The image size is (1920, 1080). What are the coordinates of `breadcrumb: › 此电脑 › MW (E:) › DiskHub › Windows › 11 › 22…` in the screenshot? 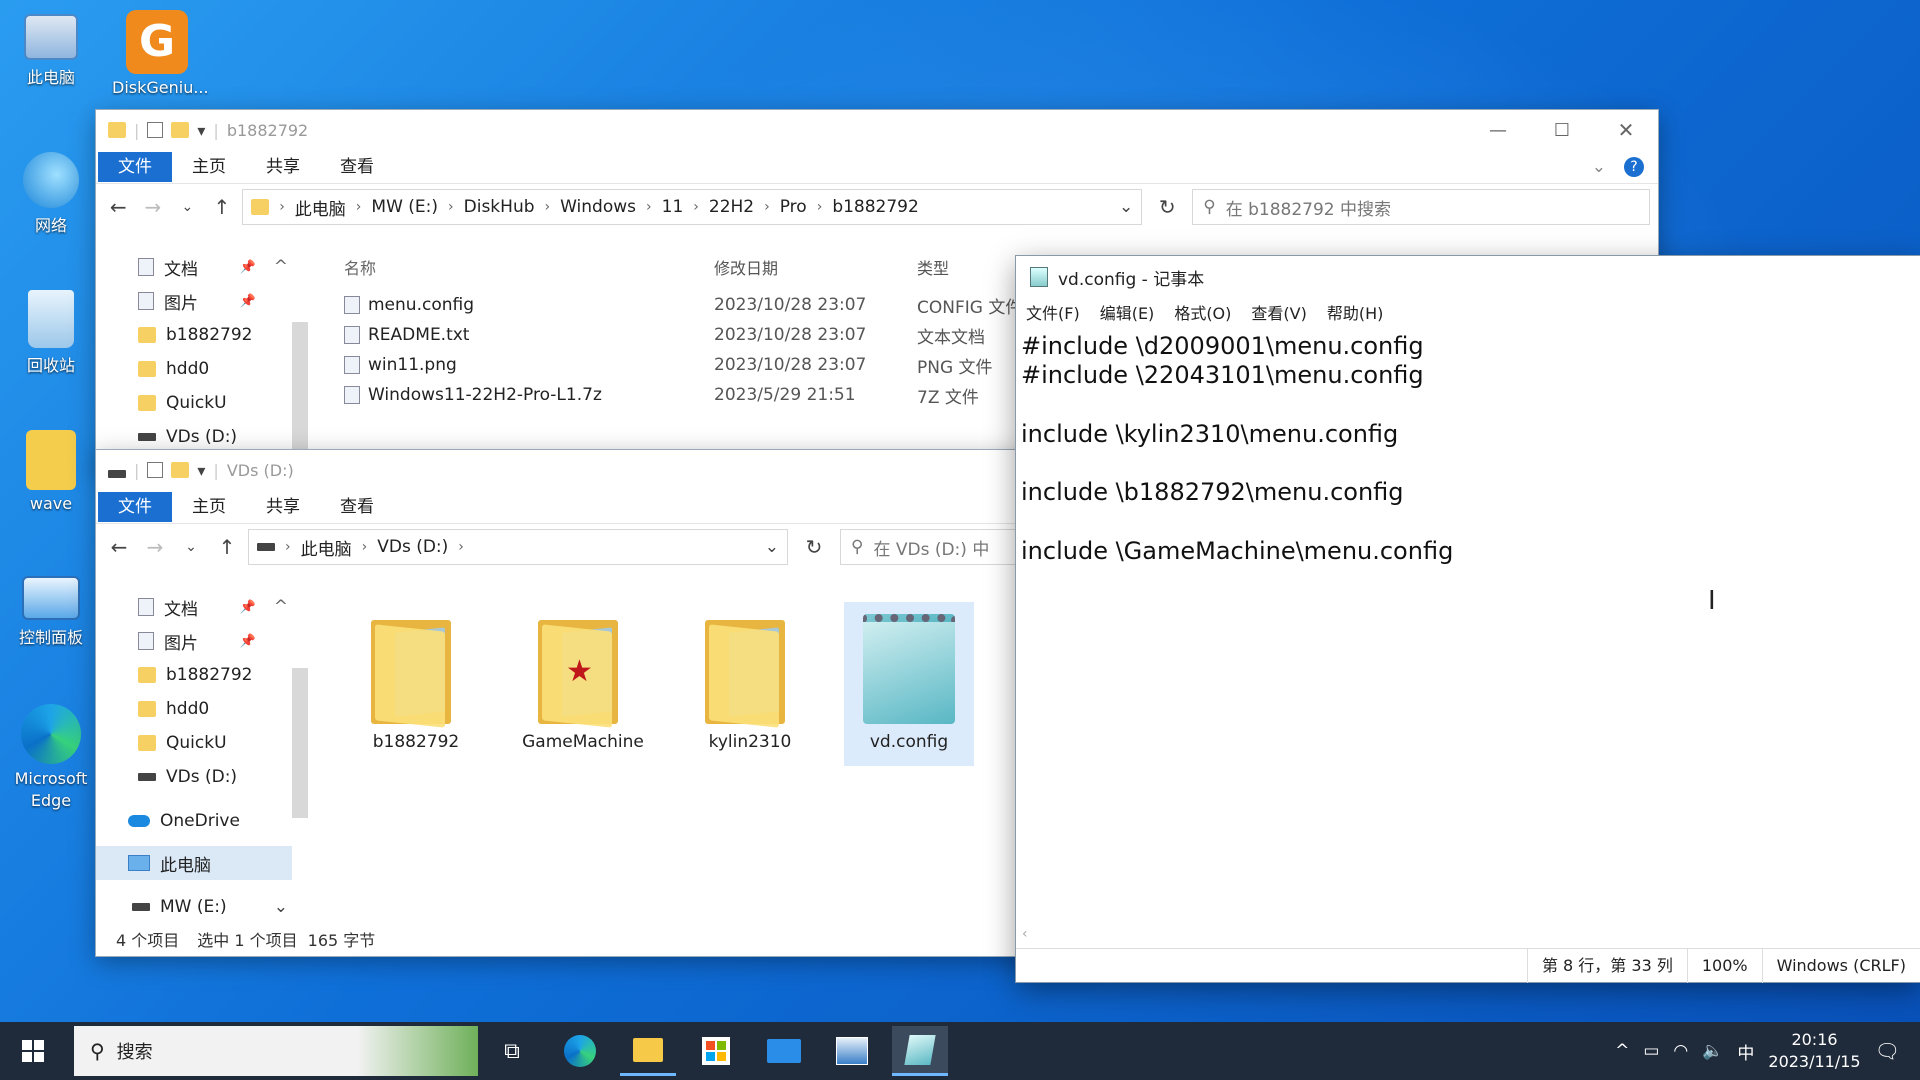 It's located at (692, 207).